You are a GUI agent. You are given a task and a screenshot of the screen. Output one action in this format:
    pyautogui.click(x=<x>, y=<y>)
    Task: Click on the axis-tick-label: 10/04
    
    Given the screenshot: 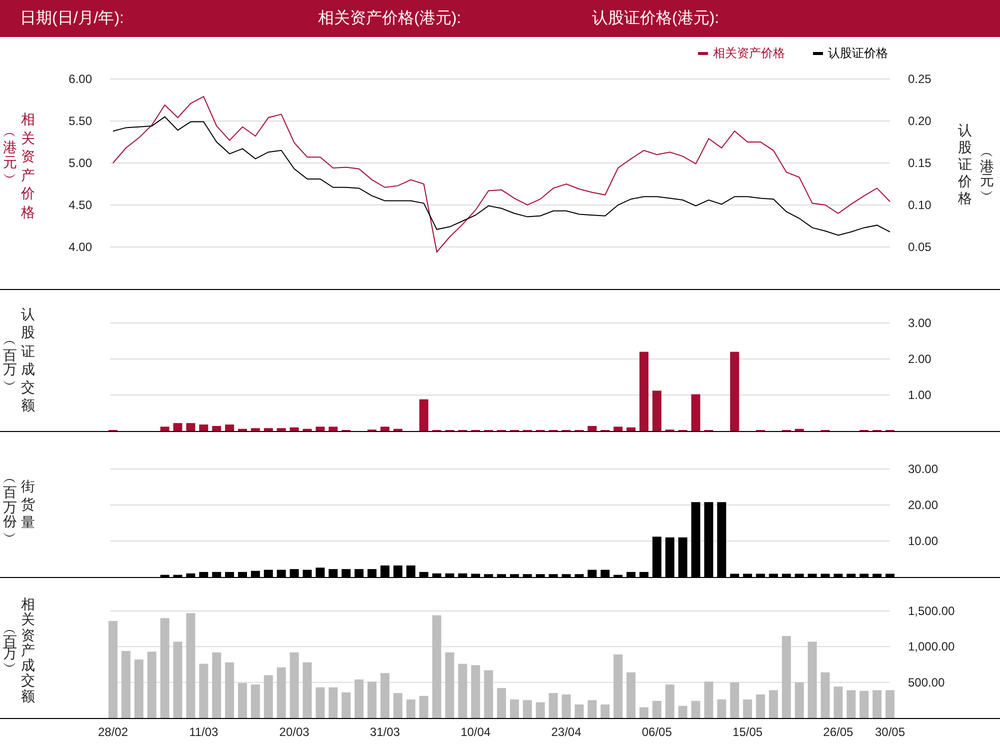 What is the action you would take?
    pyautogui.click(x=475, y=732)
    